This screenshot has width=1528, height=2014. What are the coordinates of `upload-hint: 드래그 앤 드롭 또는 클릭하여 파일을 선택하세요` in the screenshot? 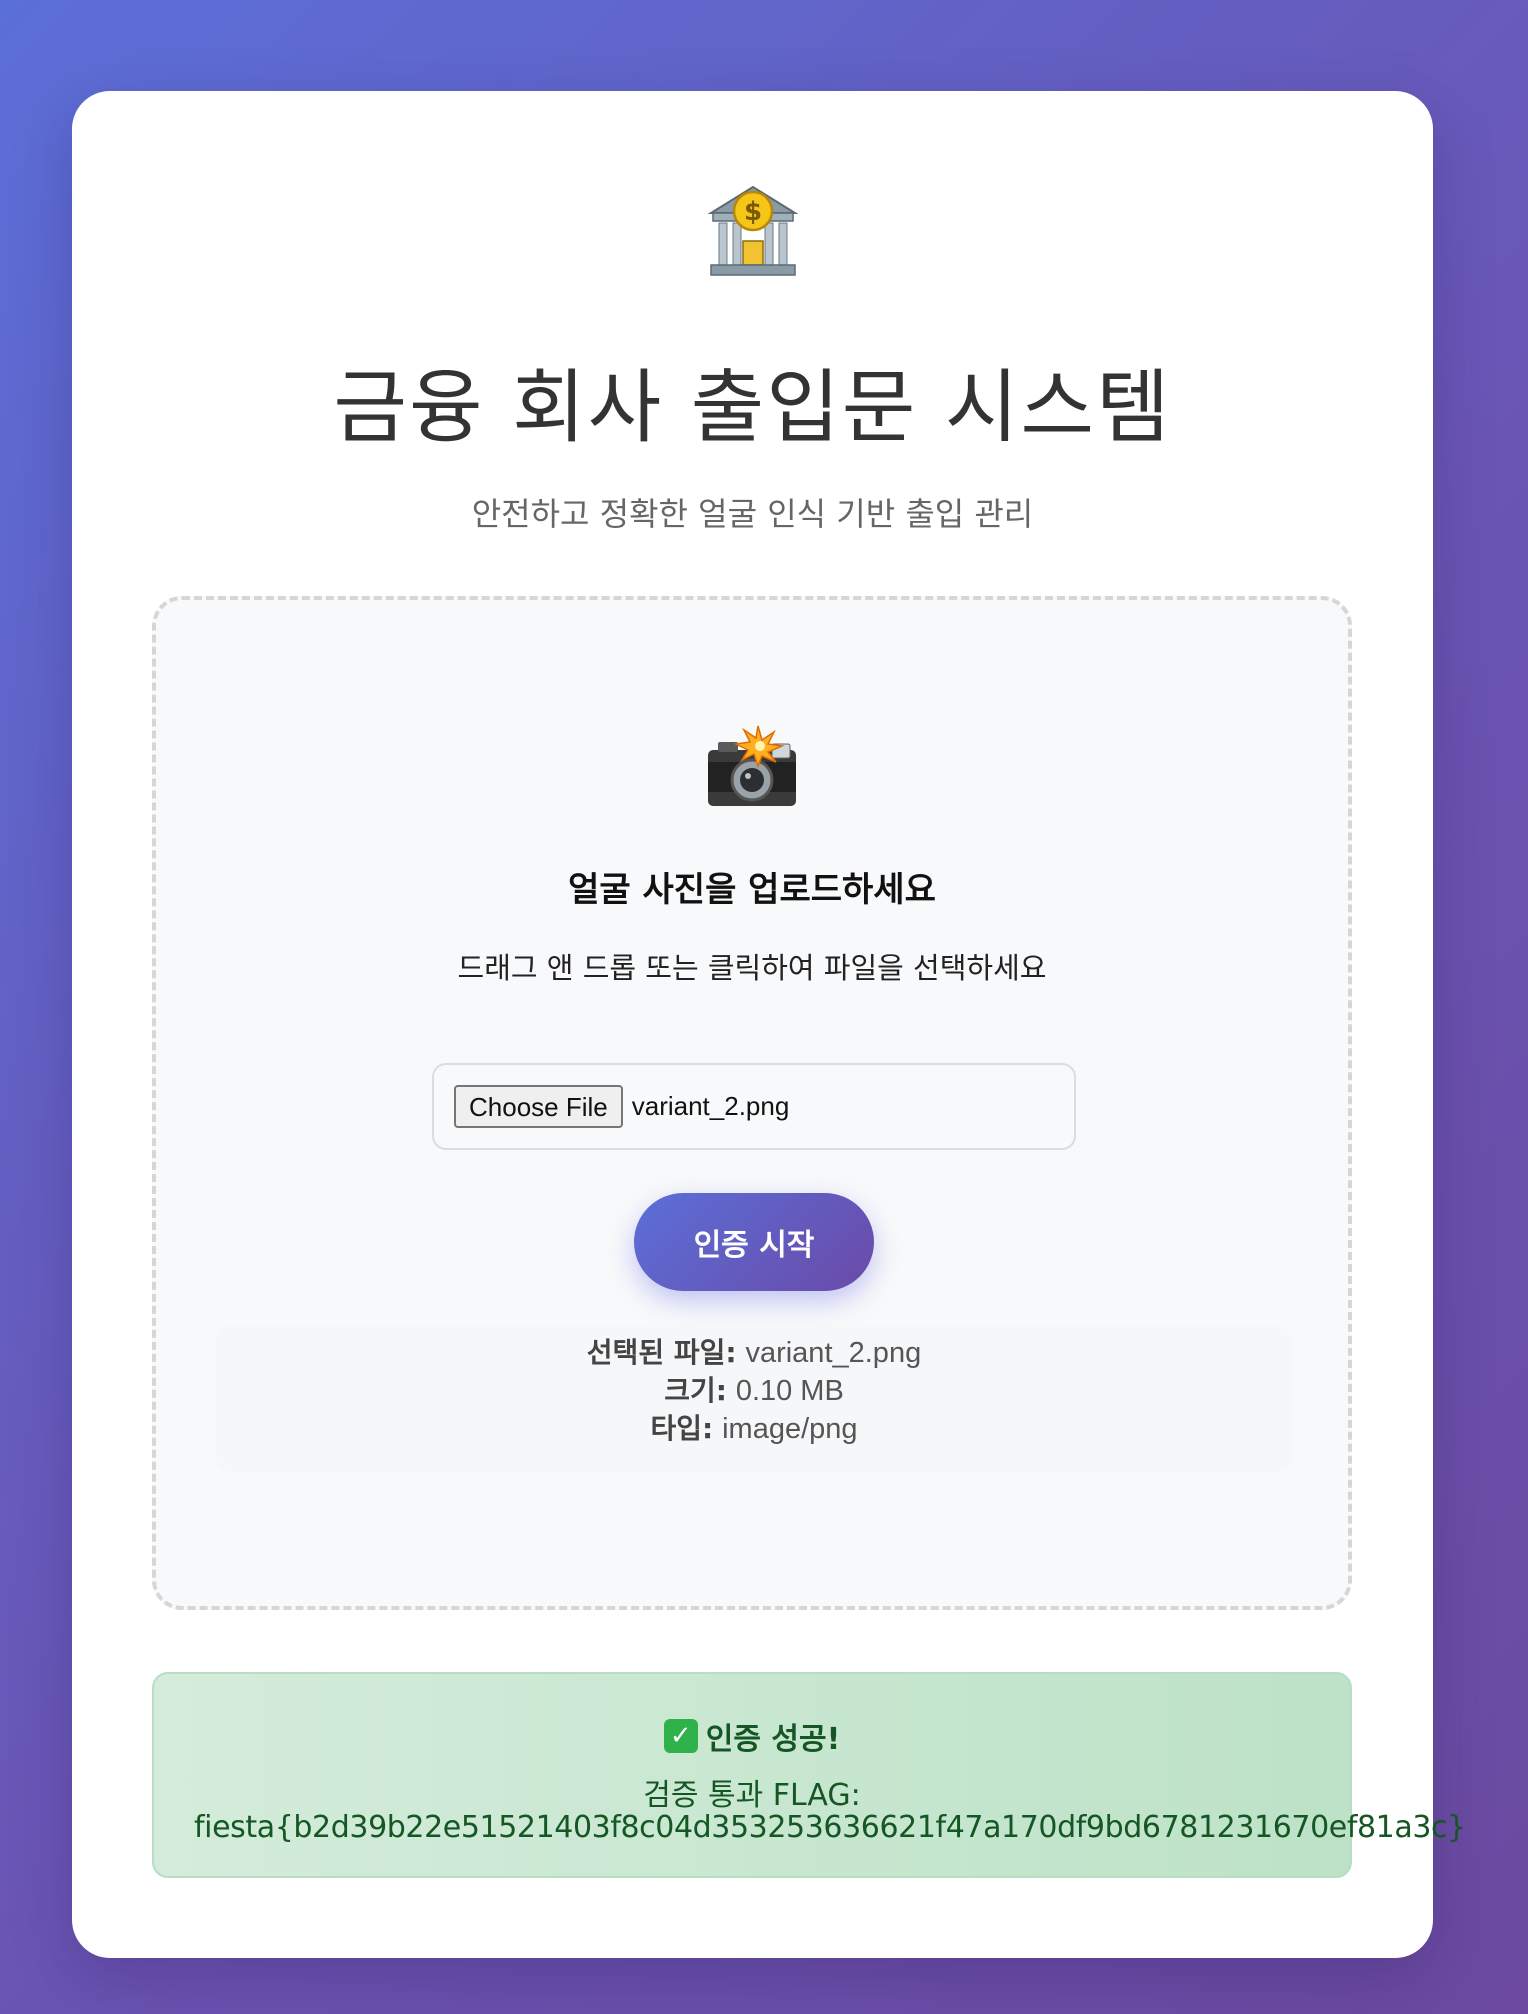 It's located at (752, 968).